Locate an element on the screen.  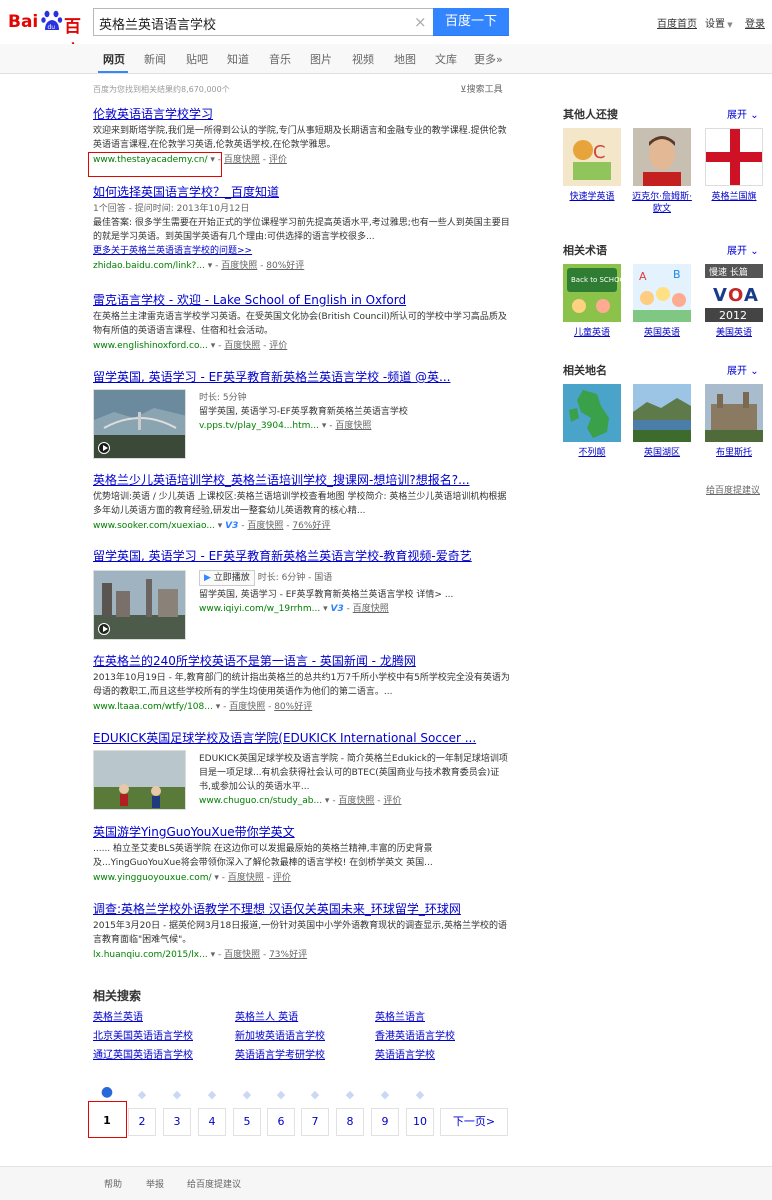
next-page-button: 下一页> is located at coordinates (474, 1122).